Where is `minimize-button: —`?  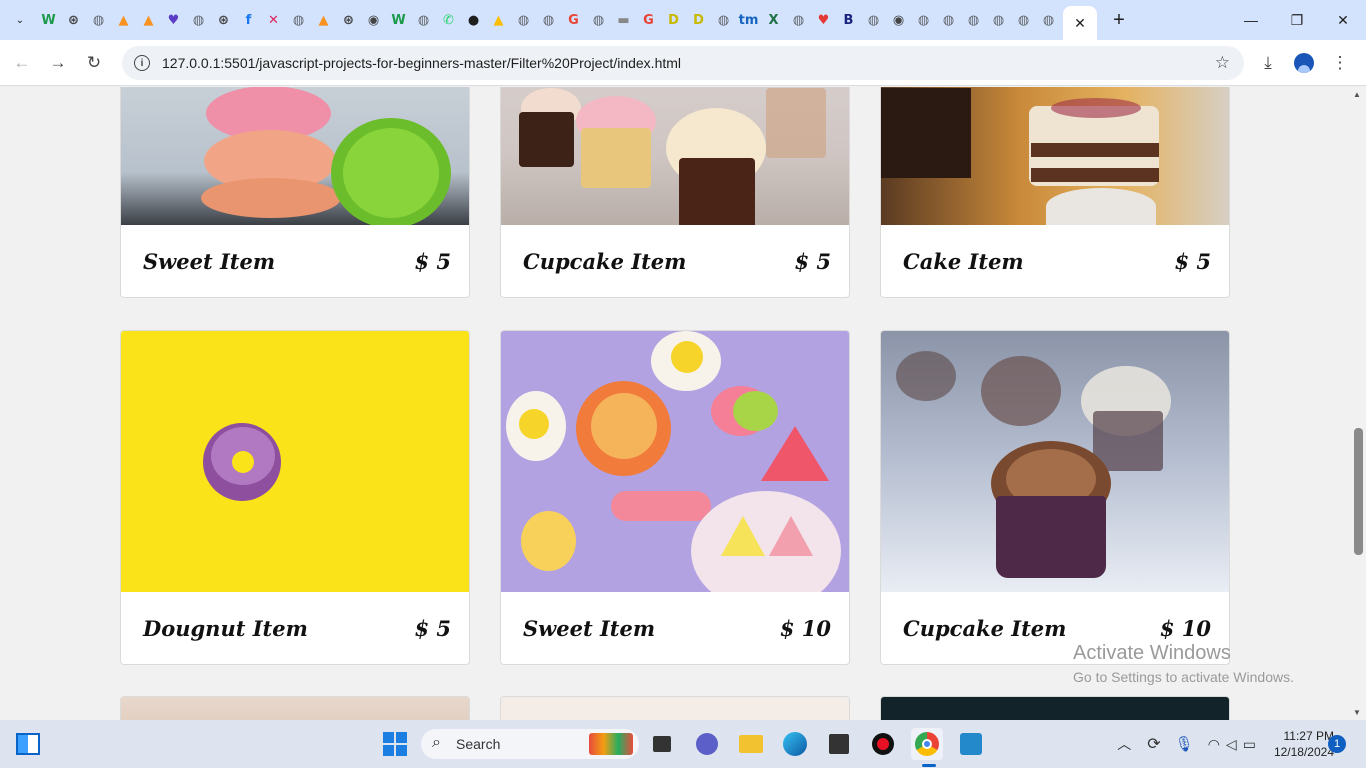
minimize-button: — is located at coordinates (1251, 20).